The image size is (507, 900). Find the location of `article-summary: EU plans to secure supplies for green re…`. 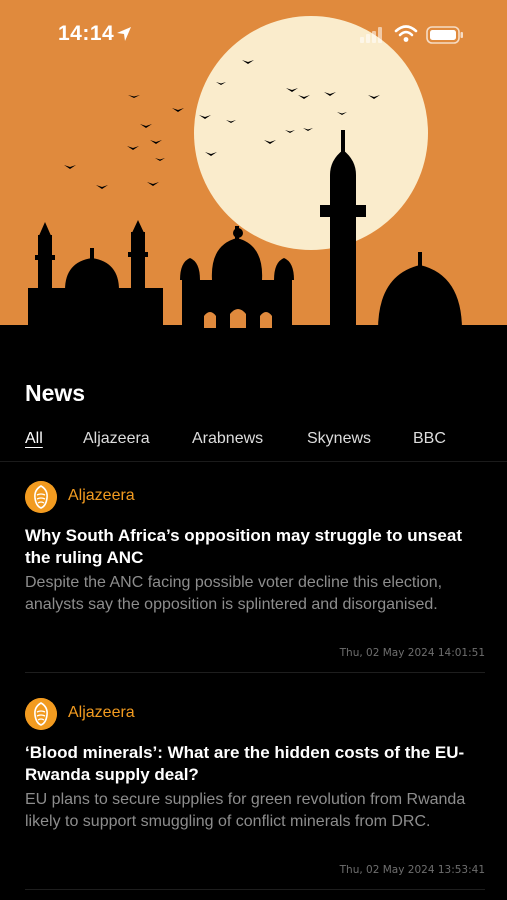

article-summary: EU plans to secure supplies for green re… is located at coordinates (245, 810).